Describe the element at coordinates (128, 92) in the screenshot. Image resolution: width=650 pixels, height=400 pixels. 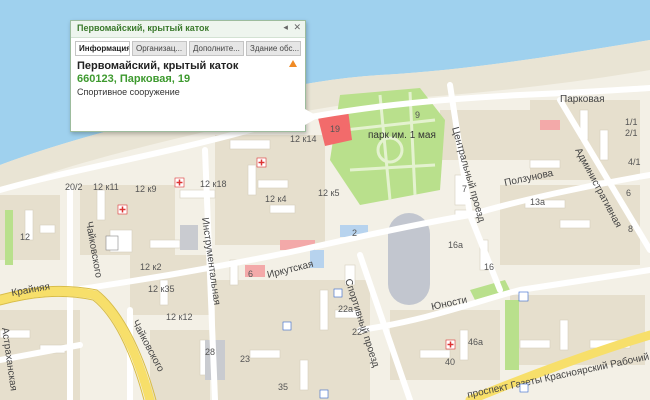
I see `place-category: Спортивное сооружение` at that location.